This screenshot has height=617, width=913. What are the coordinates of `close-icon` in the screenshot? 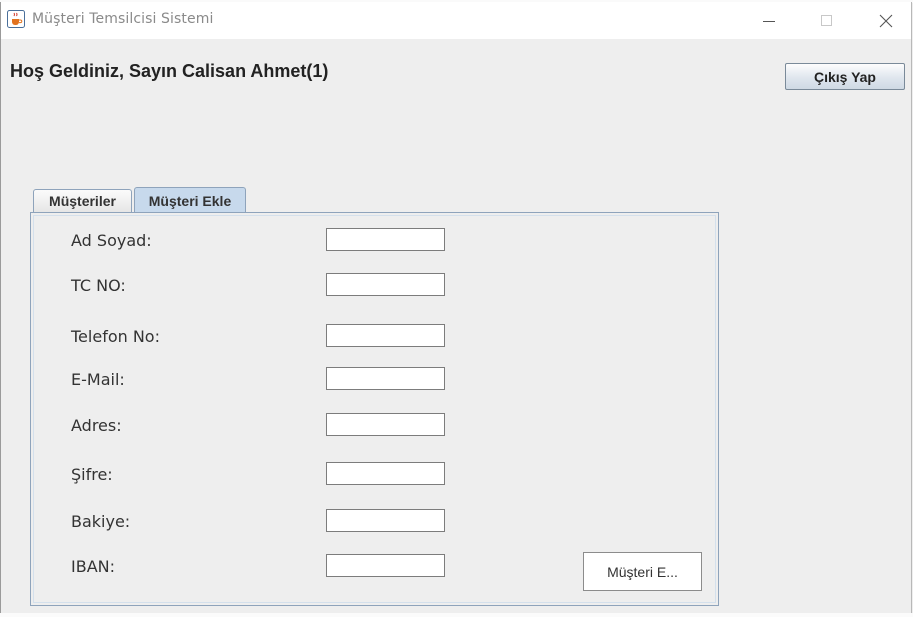 It's located at (886, 21).